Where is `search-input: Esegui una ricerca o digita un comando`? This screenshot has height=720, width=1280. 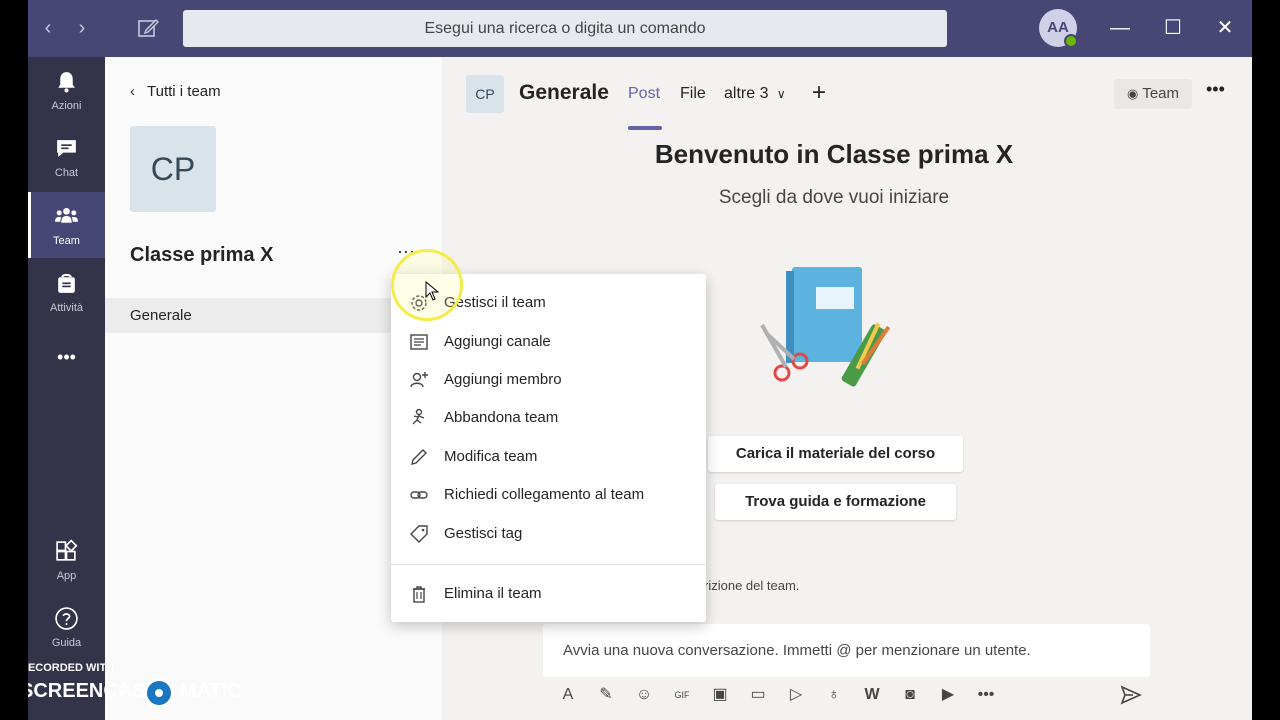
search-input: Esegui una ricerca o digita un comando is located at coordinates (565, 28).